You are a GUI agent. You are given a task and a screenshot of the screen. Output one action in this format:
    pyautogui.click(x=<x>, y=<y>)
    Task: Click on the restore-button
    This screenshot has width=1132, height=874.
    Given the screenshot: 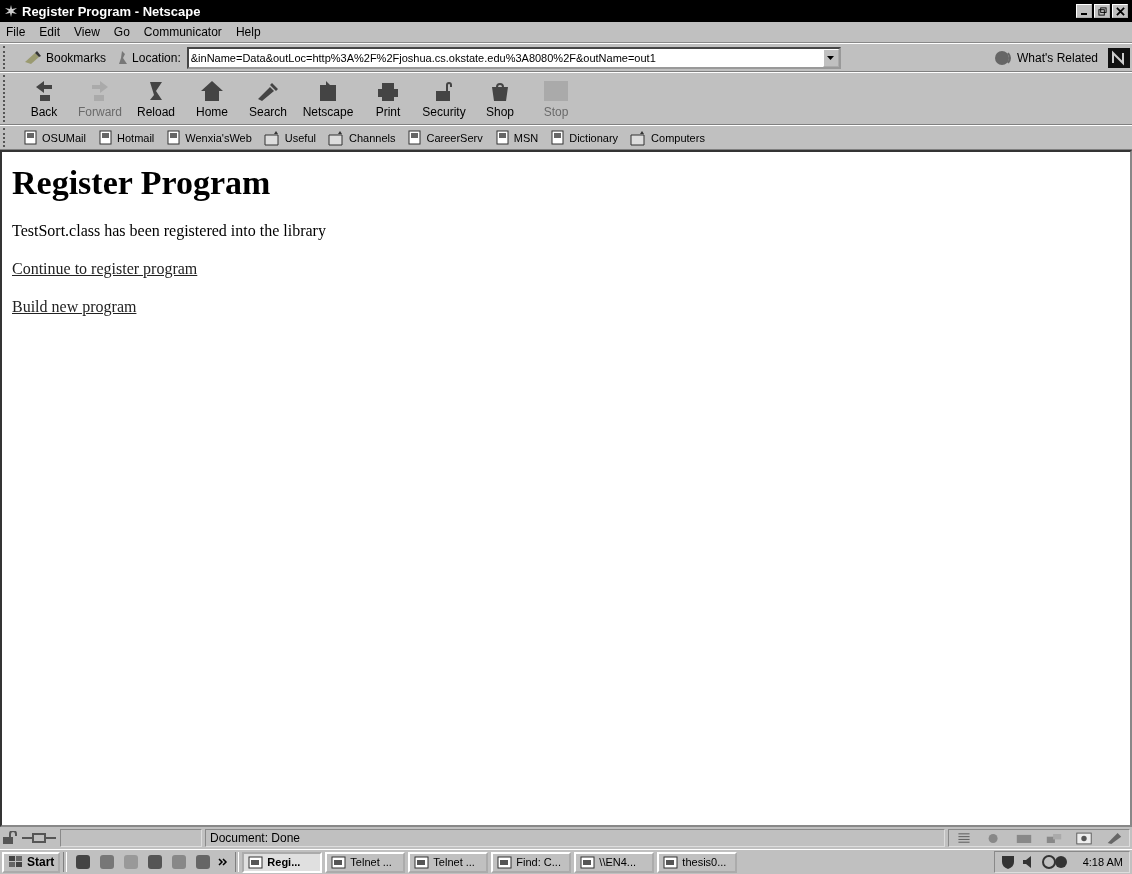 What is the action you would take?
    pyautogui.click(x=1102, y=11)
    